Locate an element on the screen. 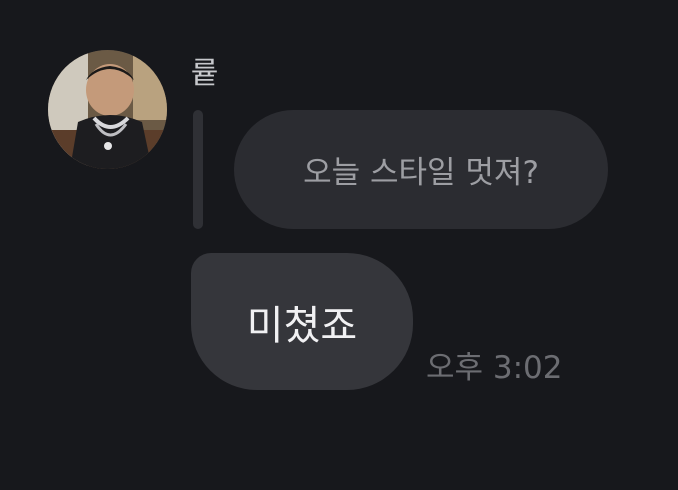  quoted-message-bubble: 오늘 스타일 멋져? is located at coordinates (421, 169).